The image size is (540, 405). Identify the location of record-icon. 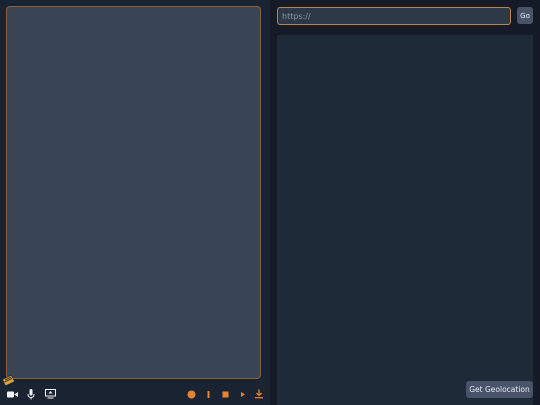
(191, 394).